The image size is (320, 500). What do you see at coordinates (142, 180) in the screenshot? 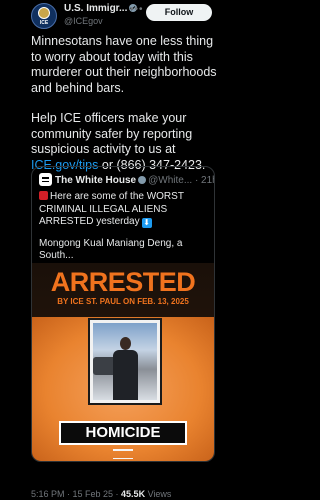
I see `government-badge-icon` at bounding box center [142, 180].